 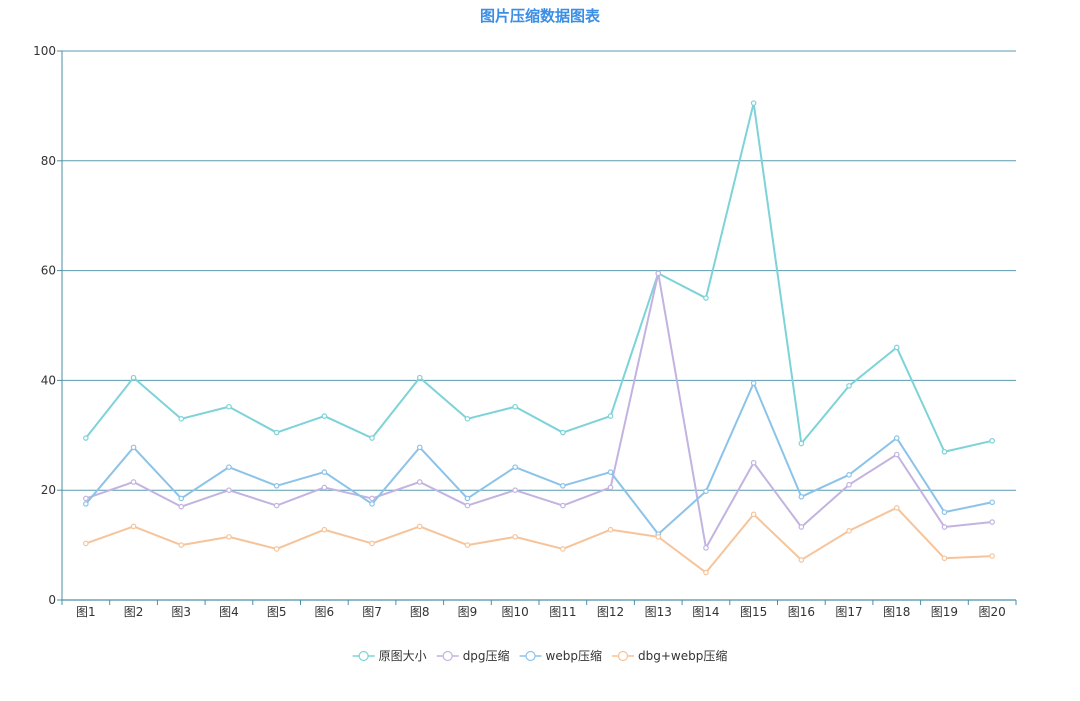 I want to click on legend-item: webp压缩, so click(x=560, y=655).